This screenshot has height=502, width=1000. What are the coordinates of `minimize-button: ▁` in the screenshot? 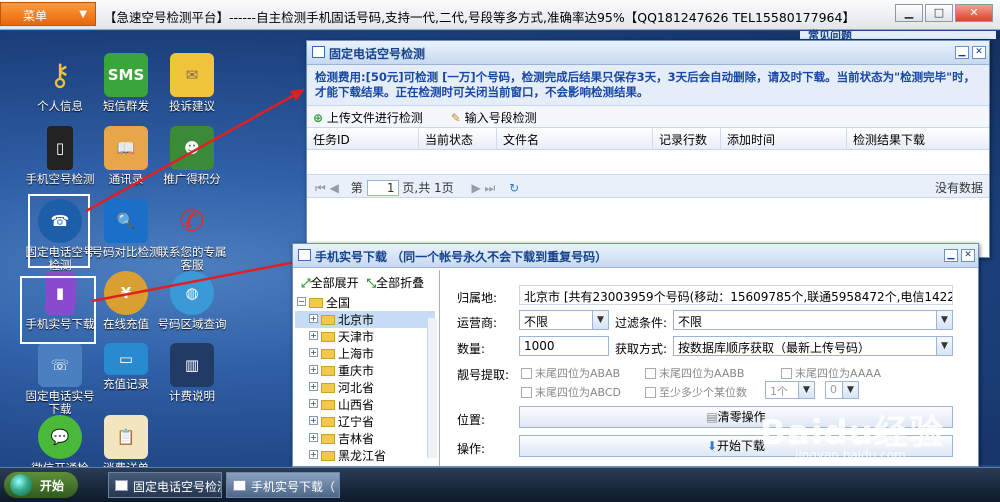 It's located at (909, 13).